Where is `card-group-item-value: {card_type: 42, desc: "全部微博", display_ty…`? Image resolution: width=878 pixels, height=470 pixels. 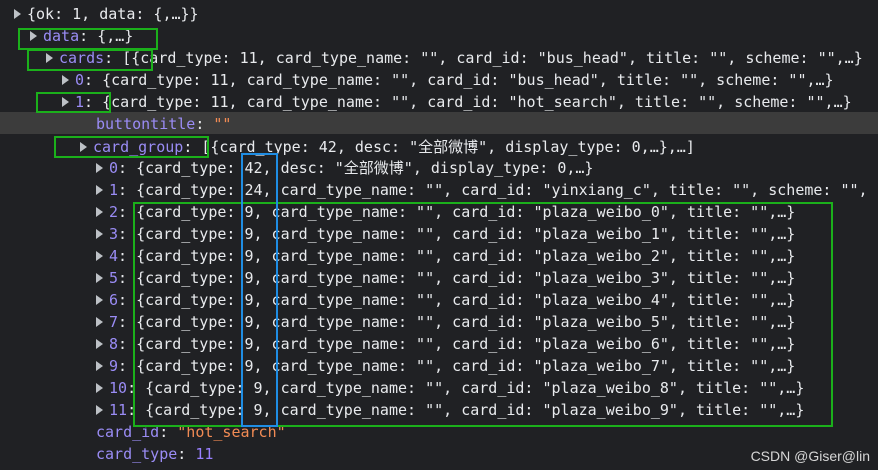
card-group-item-value: {card_type: 42, desc: "全部微博", display_ty… is located at coordinates (365, 168).